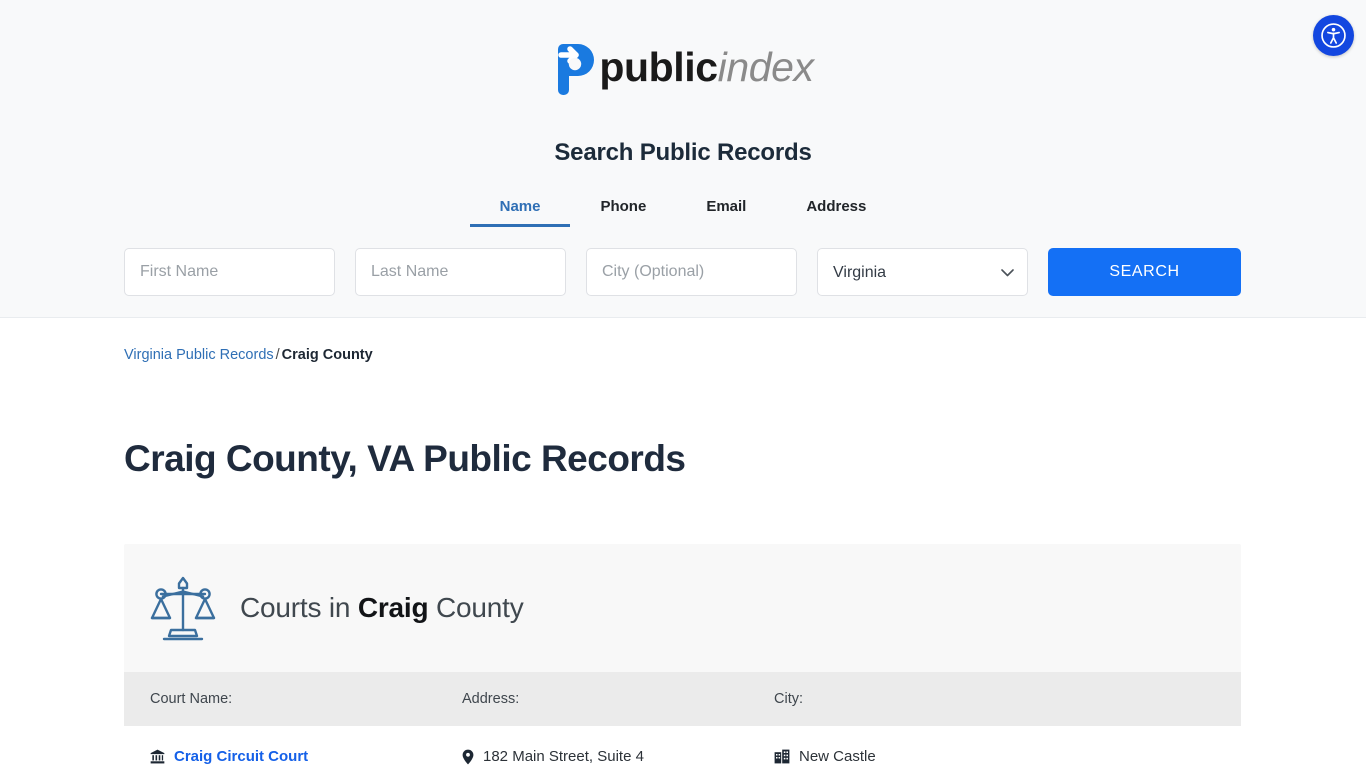  Describe the element at coordinates (468, 756) in the screenshot. I see `map-pin-icon` at that location.